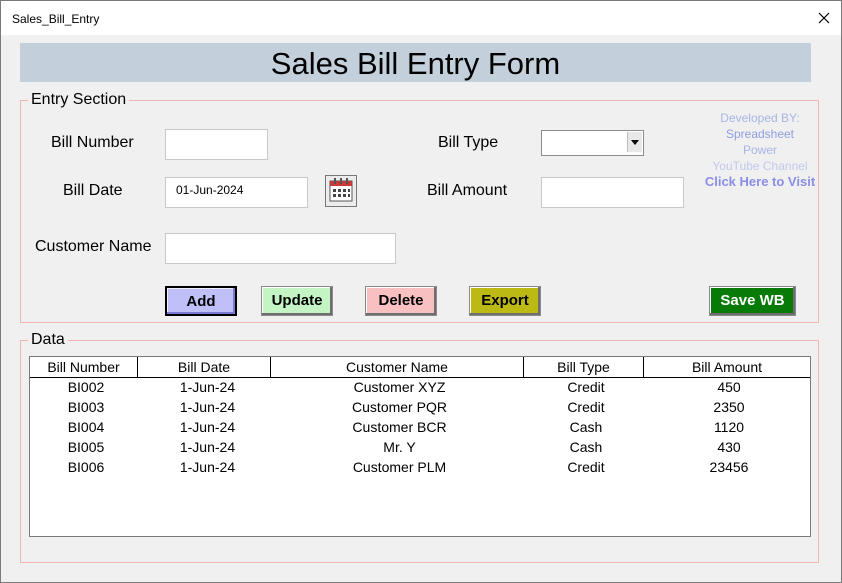 Image resolution: width=842 pixels, height=583 pixels. I want to click on close-icon, so click(824, 18).